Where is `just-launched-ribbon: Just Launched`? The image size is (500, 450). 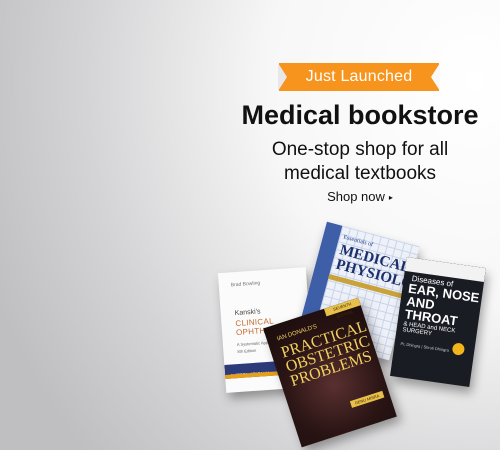
just-launched-ribbon: Just Launched is located at coordinates (359, 77).